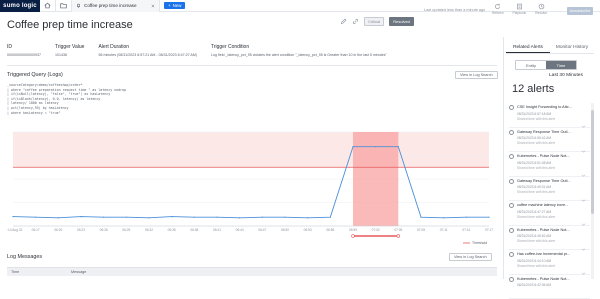 This screenshot has height=299, width=600. Describe the element at coordinates (534, 236) in the screenshot. I see `alert-time: 08/31/2023 6:45:52 AM` at that location.